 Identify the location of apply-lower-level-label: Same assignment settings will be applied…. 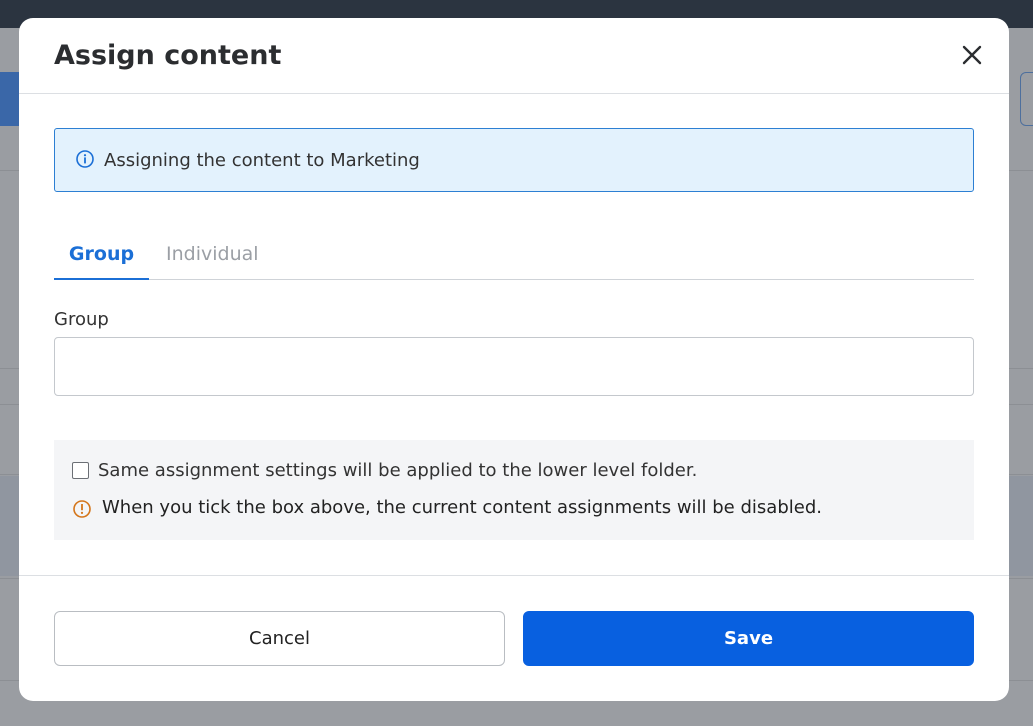
(397, 470).